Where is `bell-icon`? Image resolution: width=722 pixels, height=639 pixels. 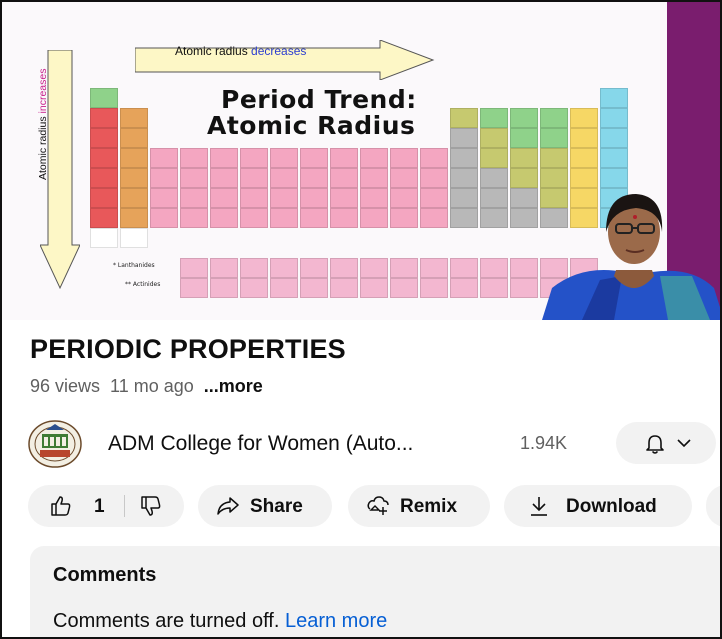 bell-icon is located at coordinates (655, 444).